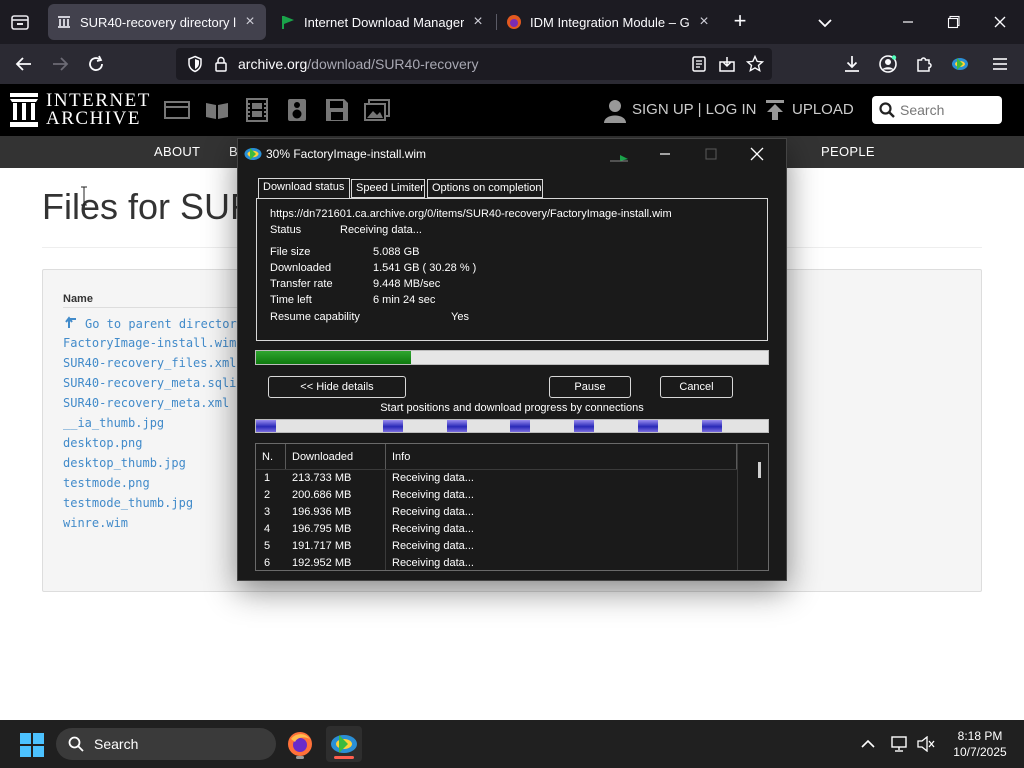 The image size is (1024, 768). I want to click on up-arrow-icon, so click(70, 322).